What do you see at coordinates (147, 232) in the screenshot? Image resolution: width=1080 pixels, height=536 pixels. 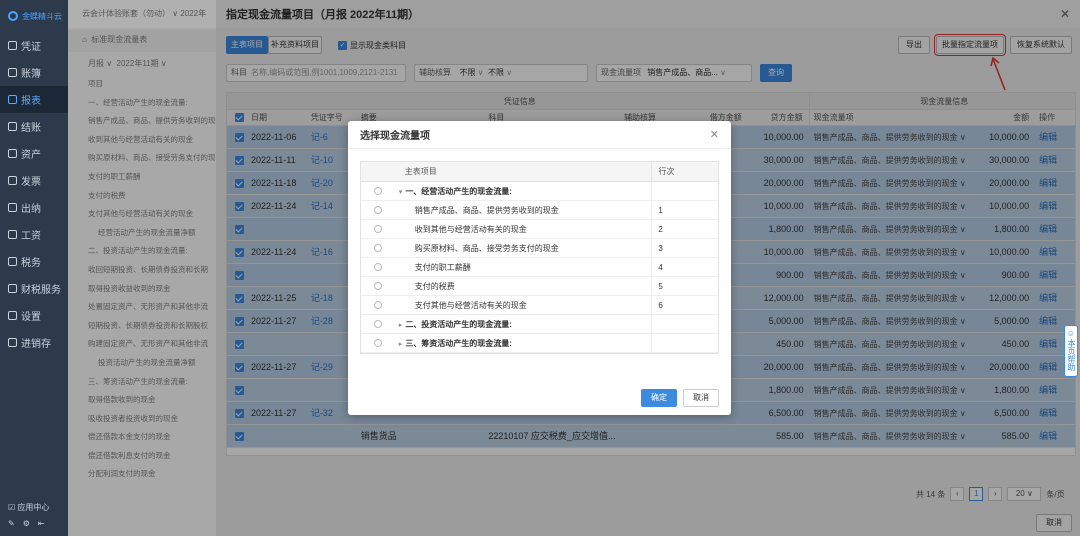 I see `report-line-item: 经营活动产生的现金流量净额` at bounding box center [147, 232].